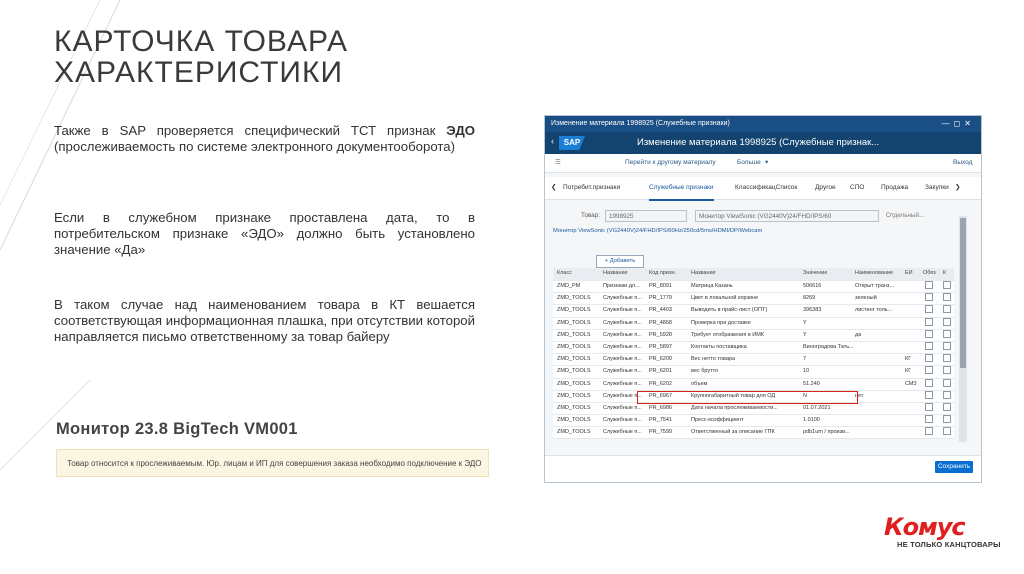 Image resolution: width=1024 pixels, height=574 pixels. Describe the element at coordinates (699, 383) in the screenshot. I see `cell-desc: объем` at that location.